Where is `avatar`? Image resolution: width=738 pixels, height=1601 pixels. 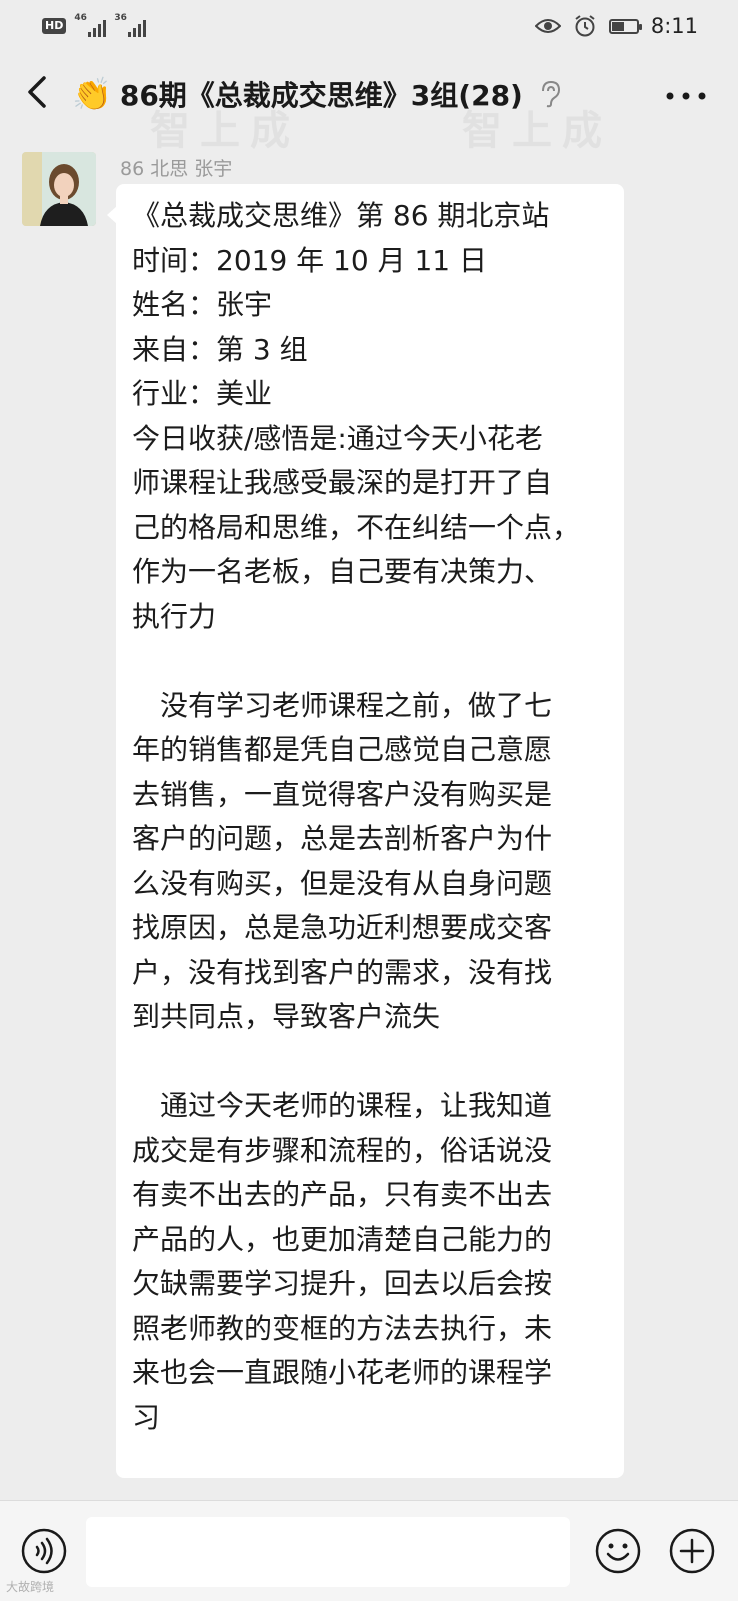
avatar is located at coordinates (59, 189).